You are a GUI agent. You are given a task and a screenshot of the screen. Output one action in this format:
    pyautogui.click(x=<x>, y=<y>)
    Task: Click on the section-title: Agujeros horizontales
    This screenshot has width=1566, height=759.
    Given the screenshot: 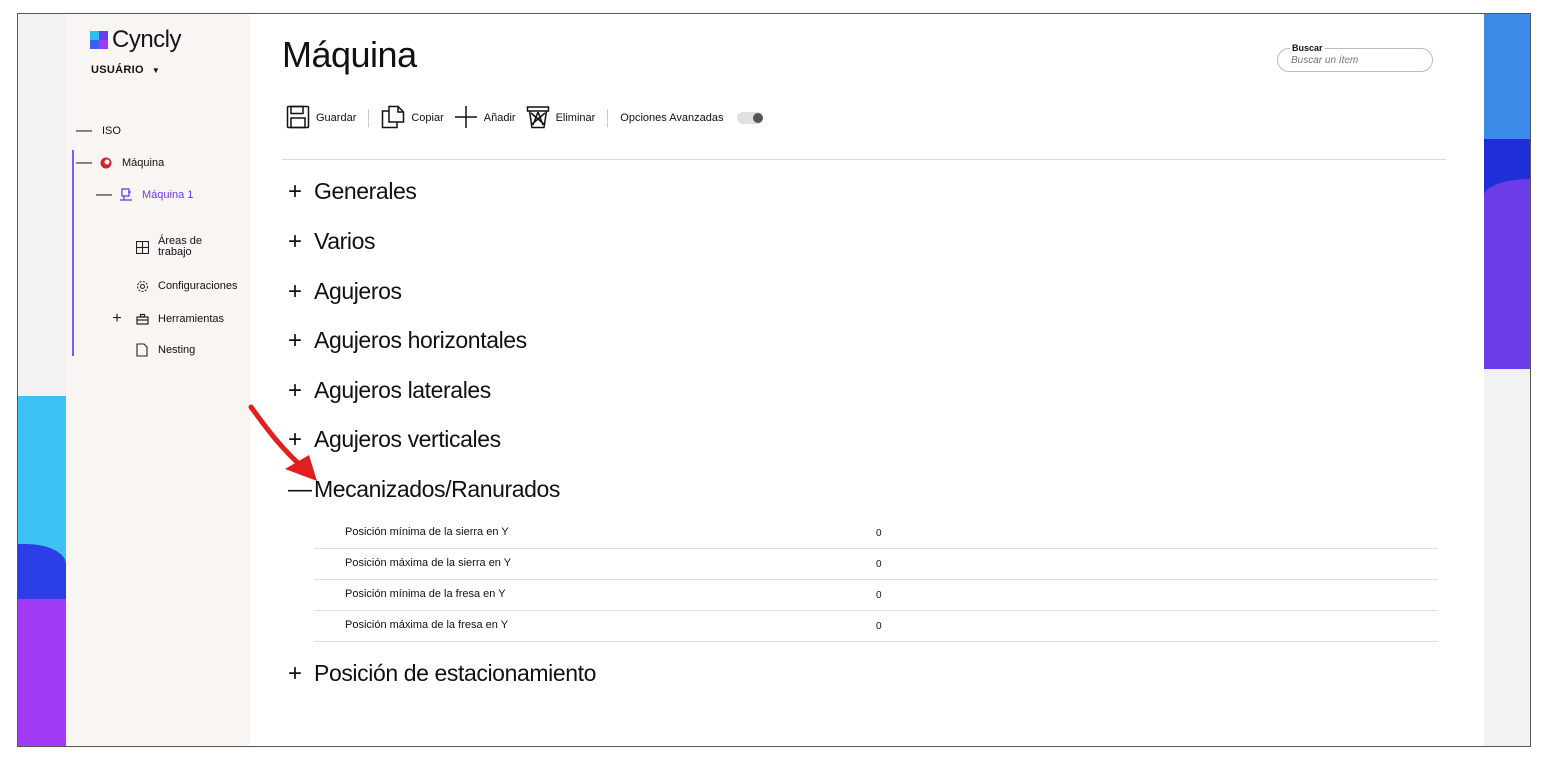 What is the action you would take?
    pyautogui.click(x=420, y=340)
    